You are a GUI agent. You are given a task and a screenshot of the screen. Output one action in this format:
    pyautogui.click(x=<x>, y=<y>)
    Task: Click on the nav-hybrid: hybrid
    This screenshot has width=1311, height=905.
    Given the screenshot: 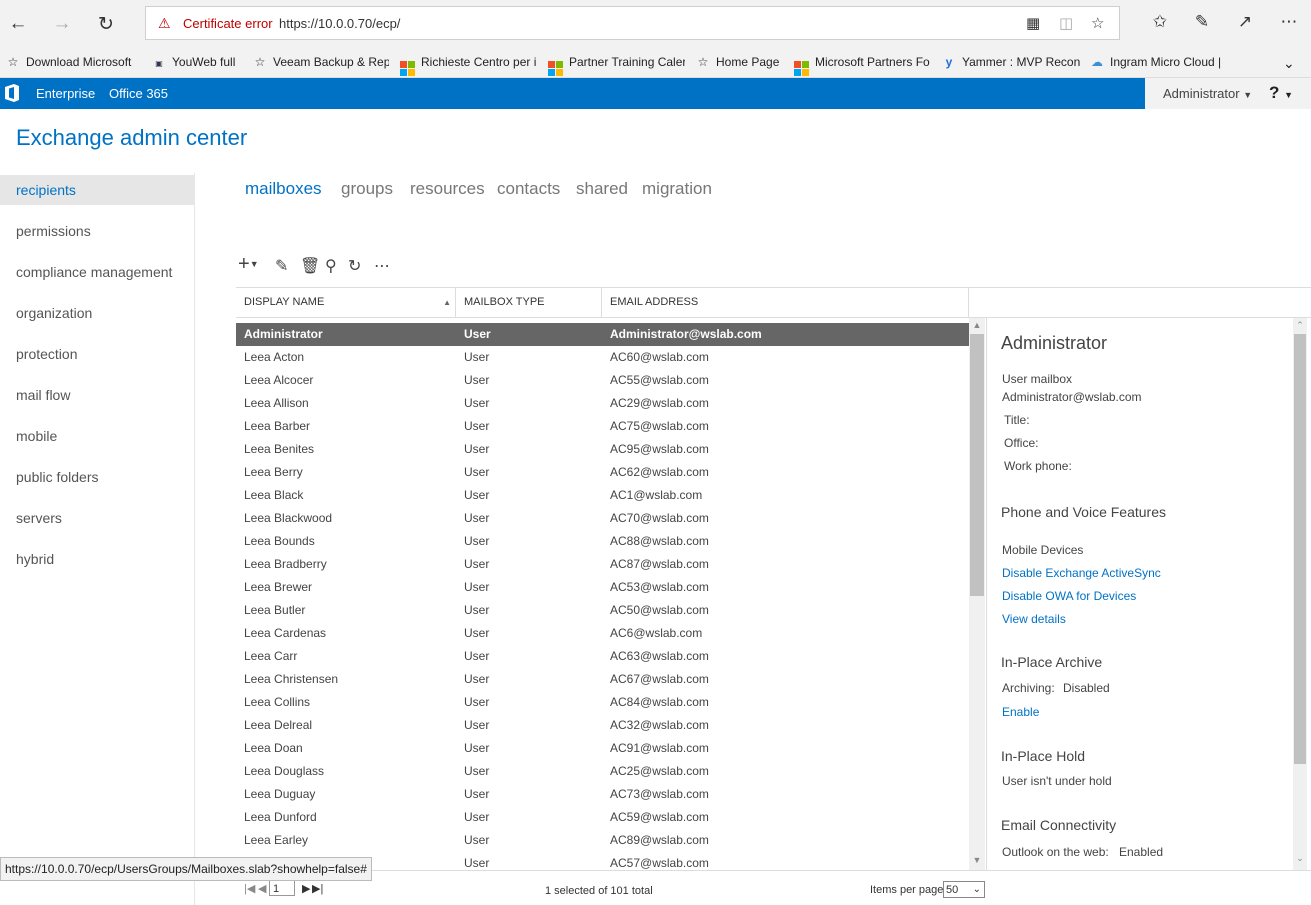 What is the action you would take?
    pyautogui.click(x=97, y=559)
    